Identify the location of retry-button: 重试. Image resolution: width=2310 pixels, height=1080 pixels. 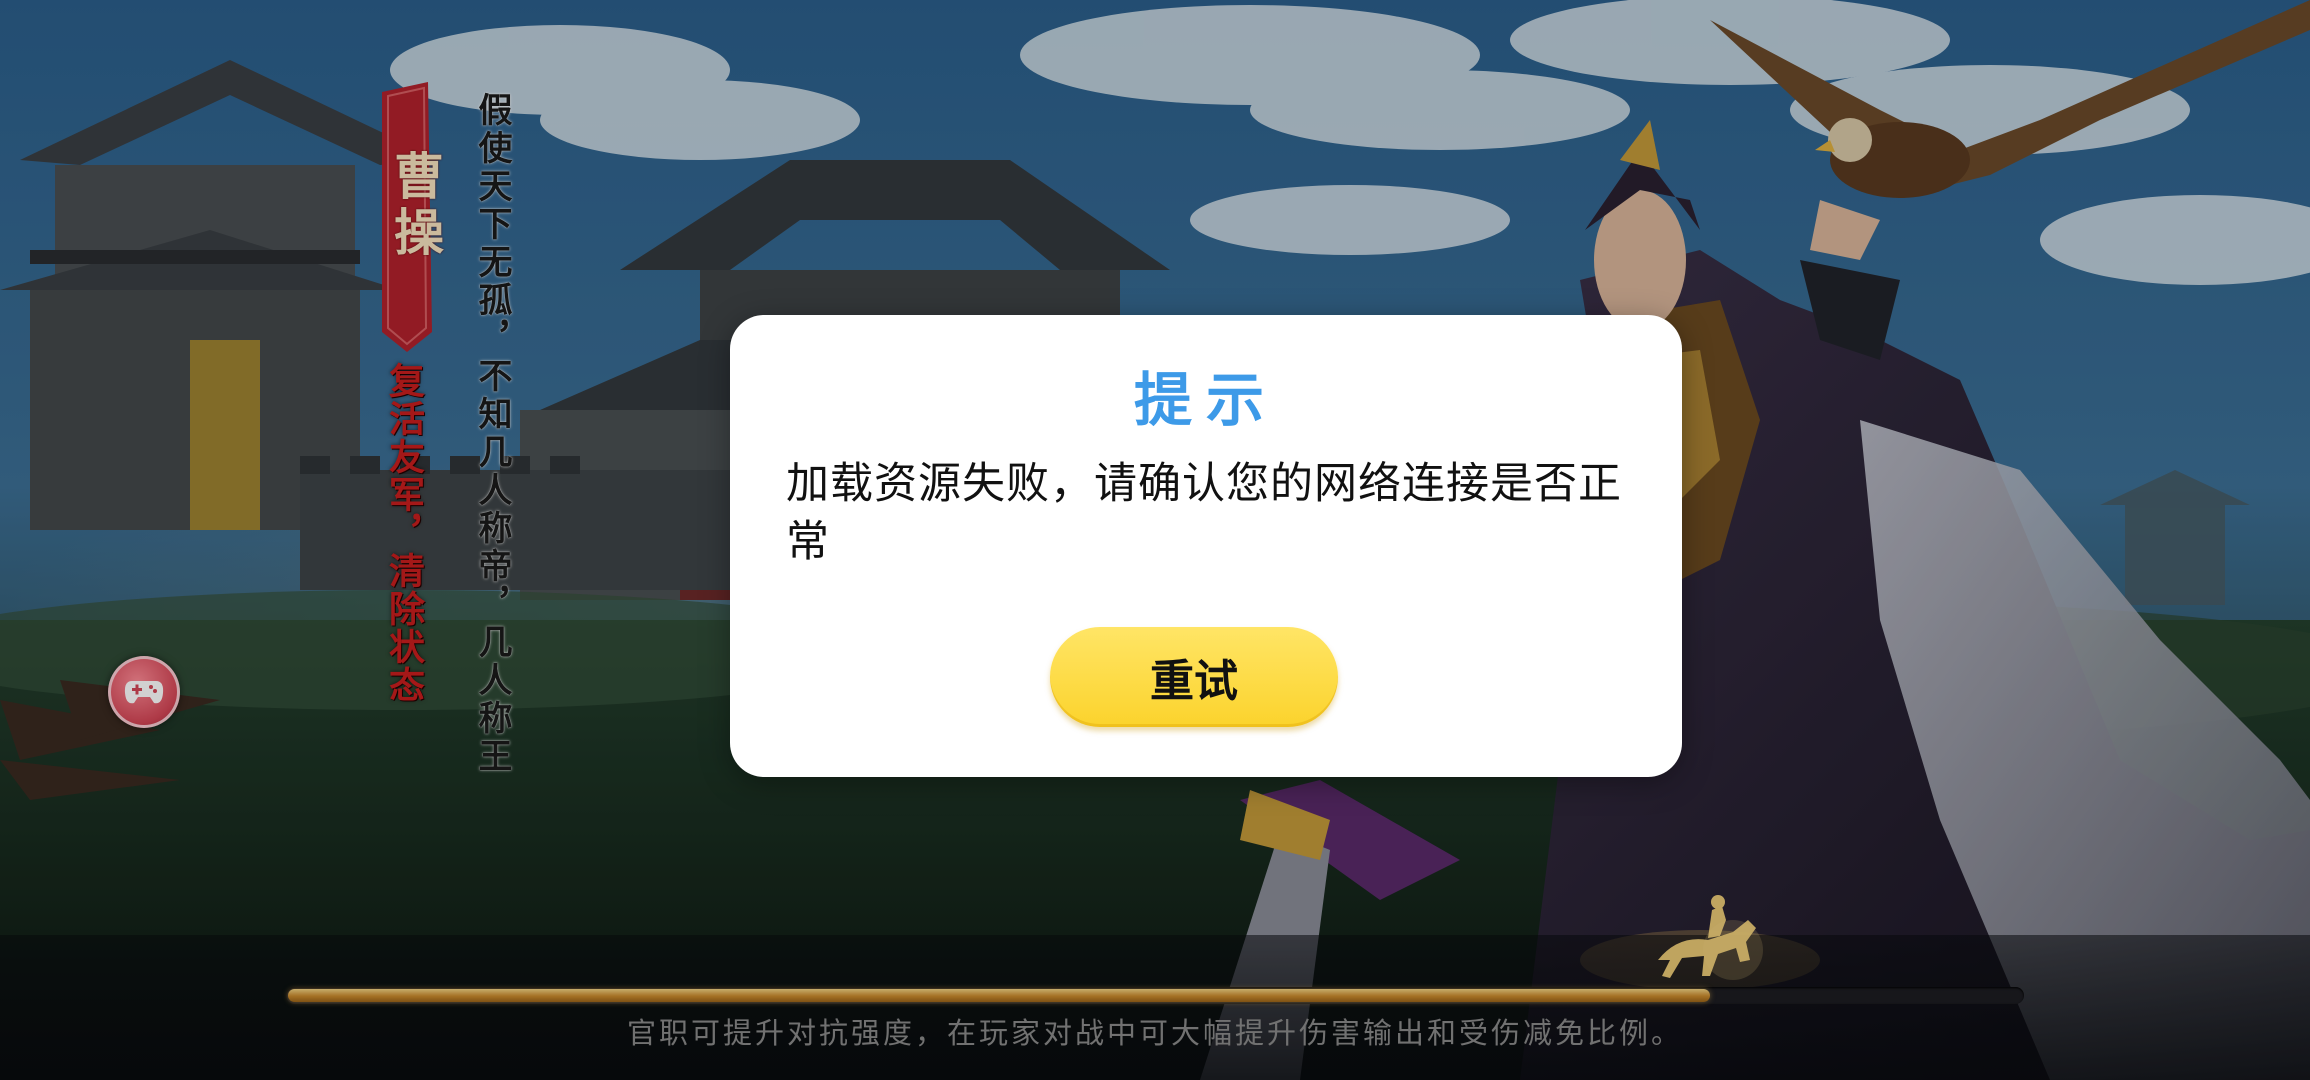
(1194, 677).